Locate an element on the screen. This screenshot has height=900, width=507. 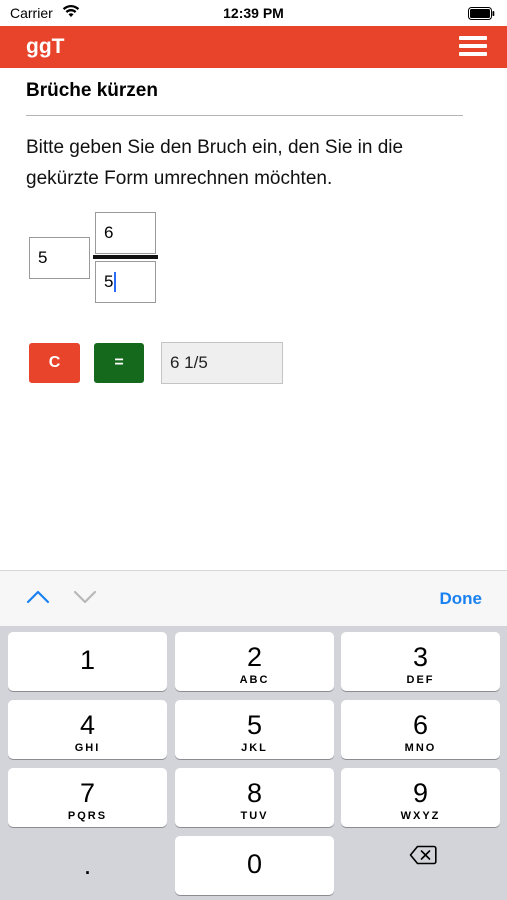
key-7: 7 PQRS is located at coordinates (87, 797).